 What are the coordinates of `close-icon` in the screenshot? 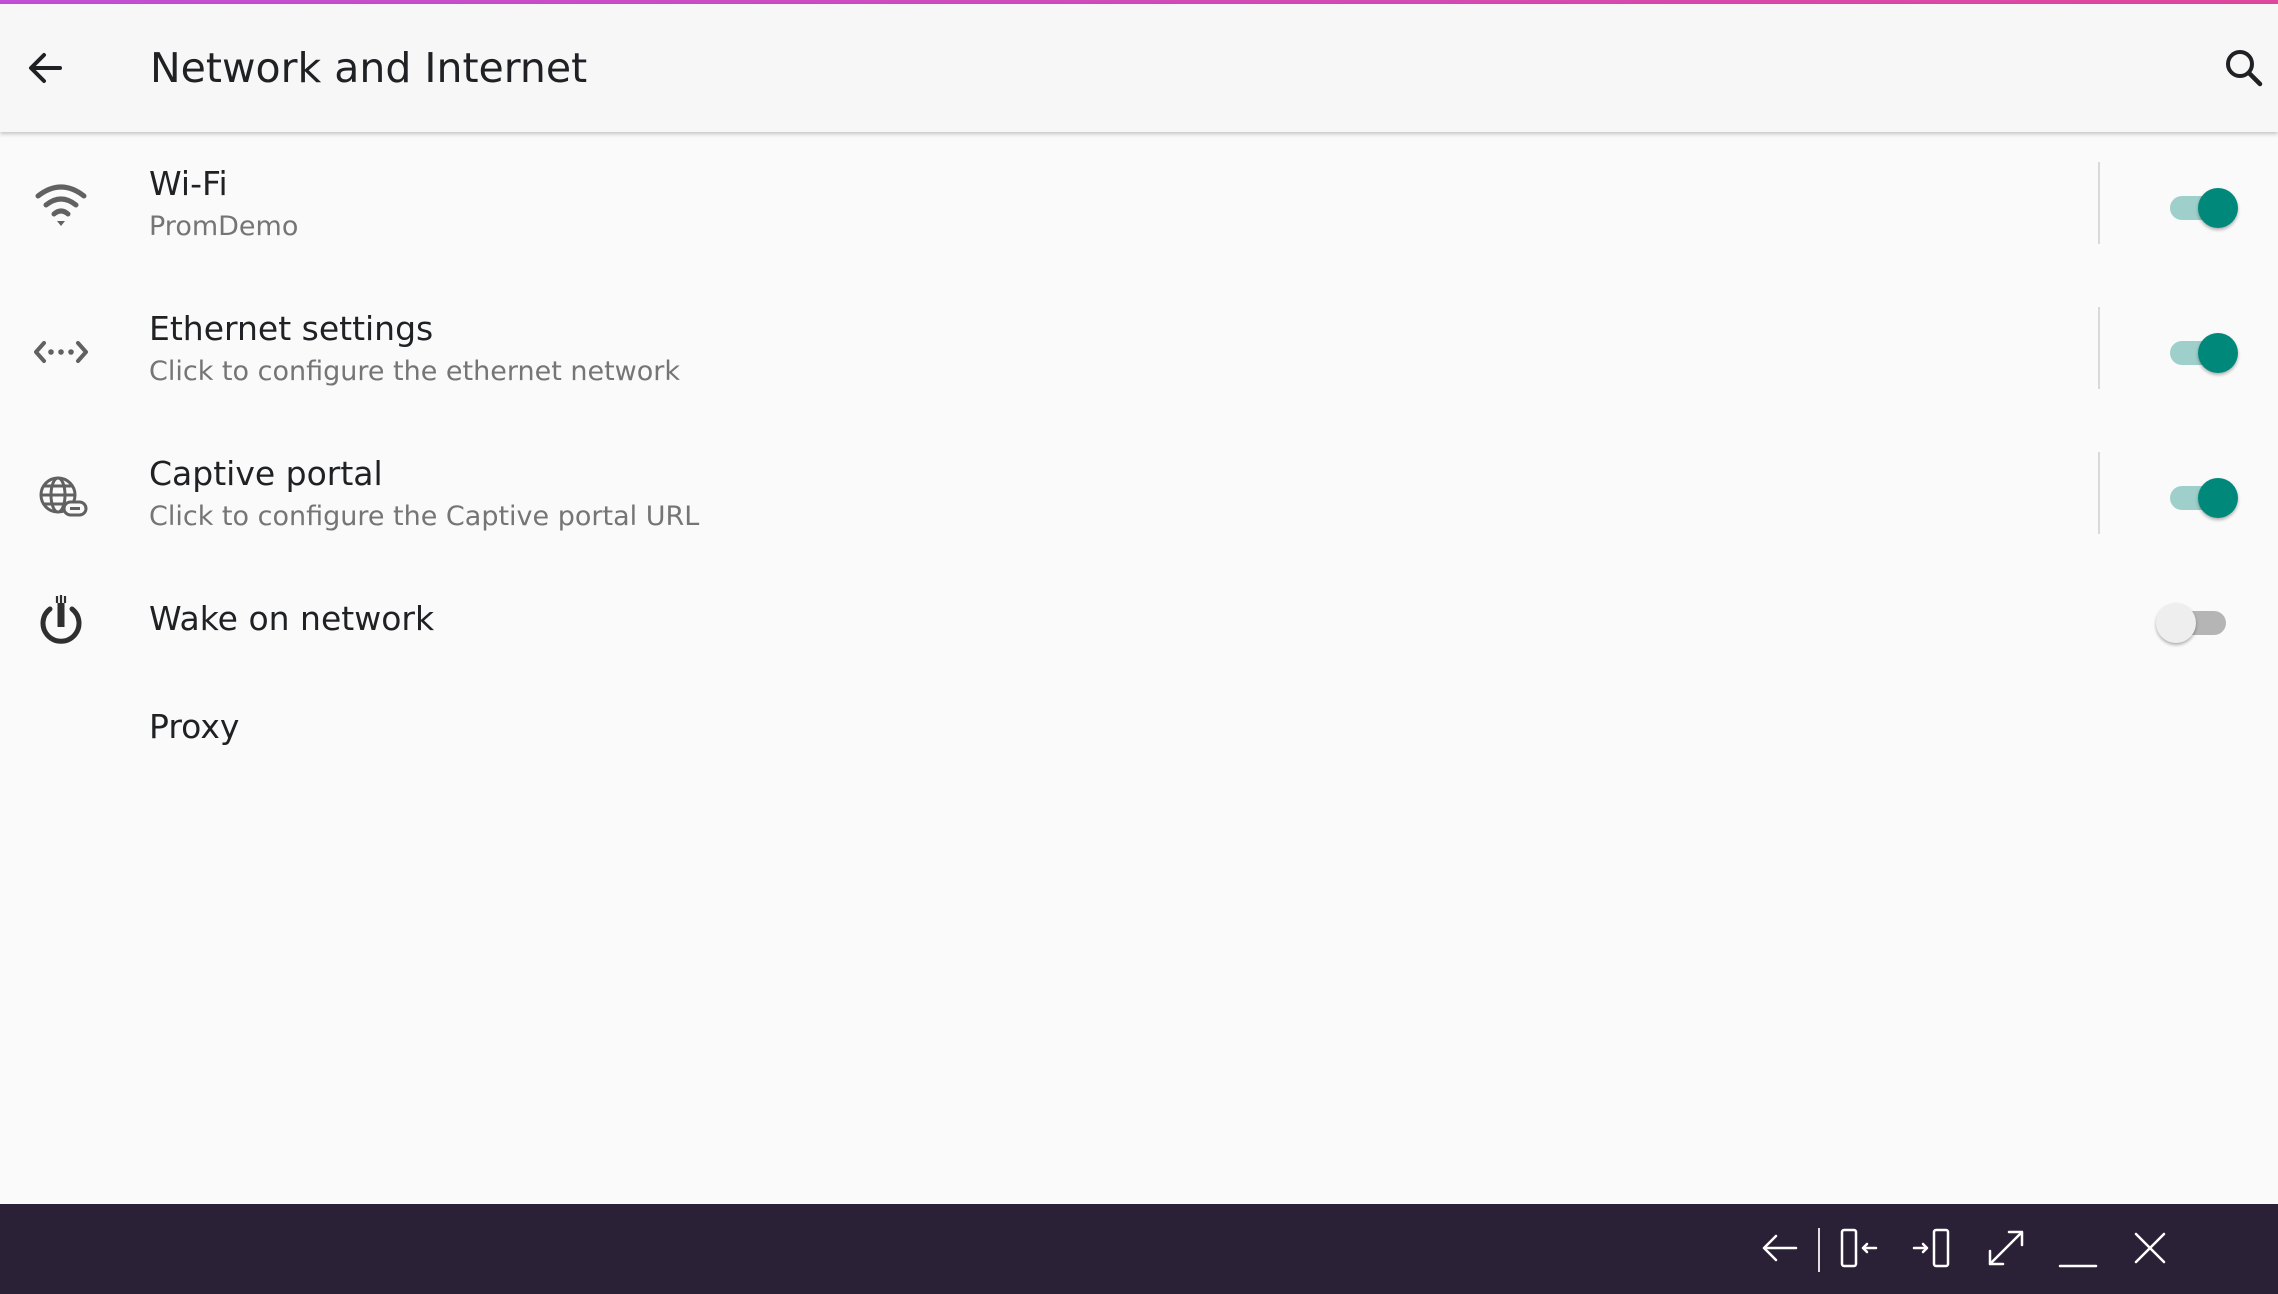 It's located at (2150, 1248).